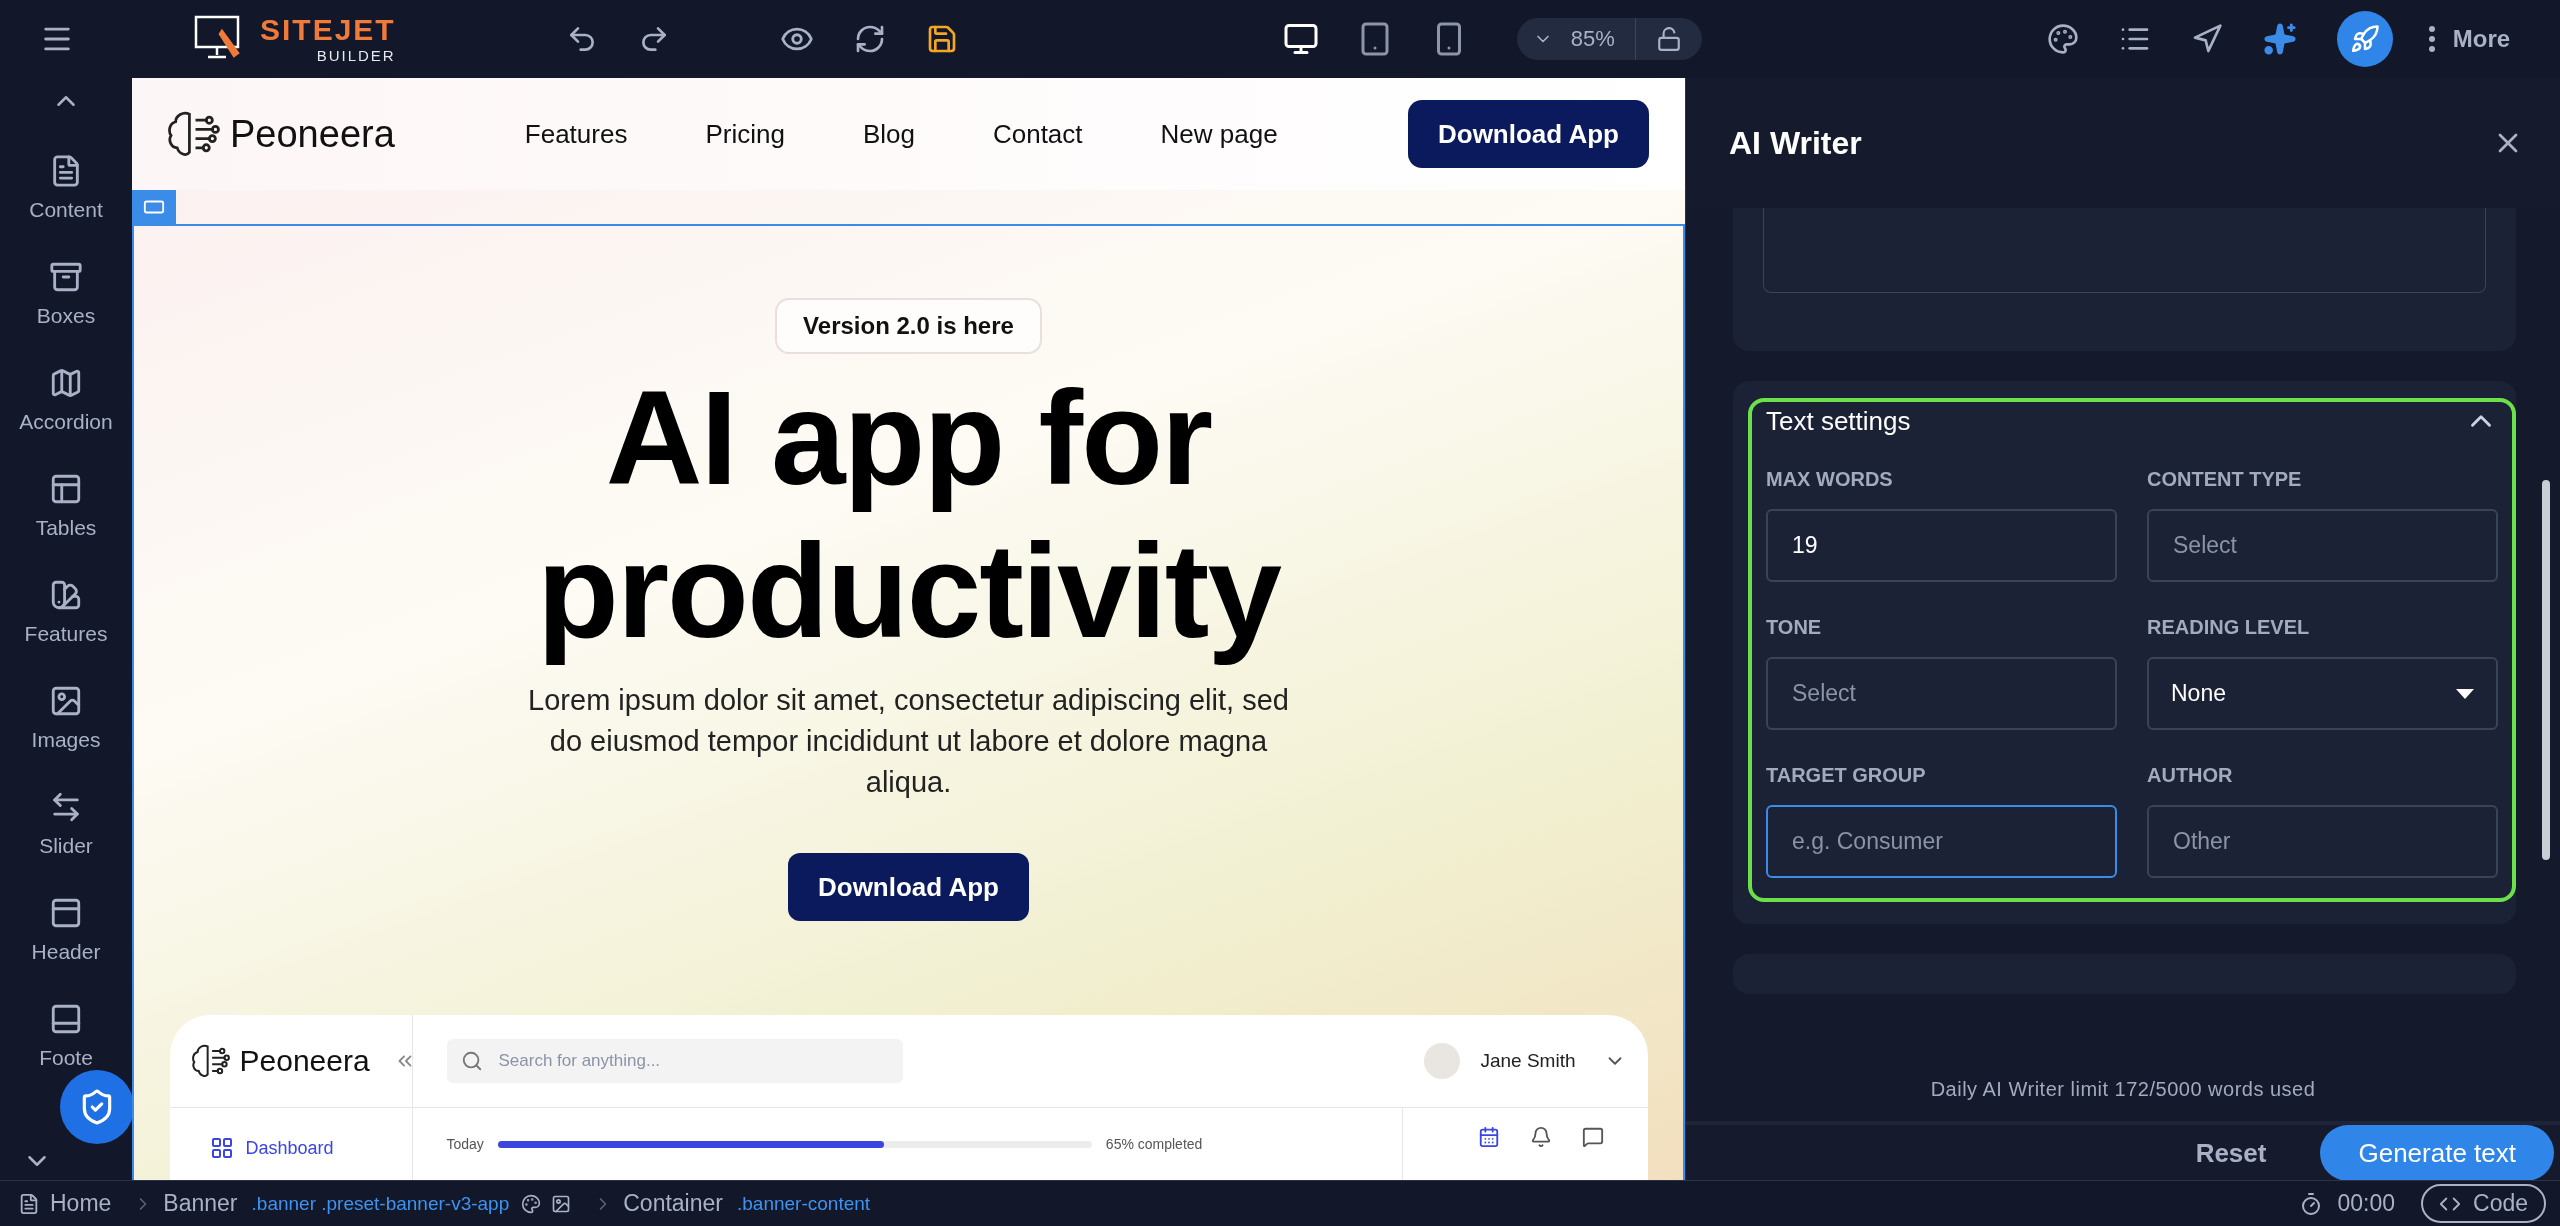  Describe the element at coordinates (1219, 134) in the screenshot. I see `site-nav-link: New page` at that location.